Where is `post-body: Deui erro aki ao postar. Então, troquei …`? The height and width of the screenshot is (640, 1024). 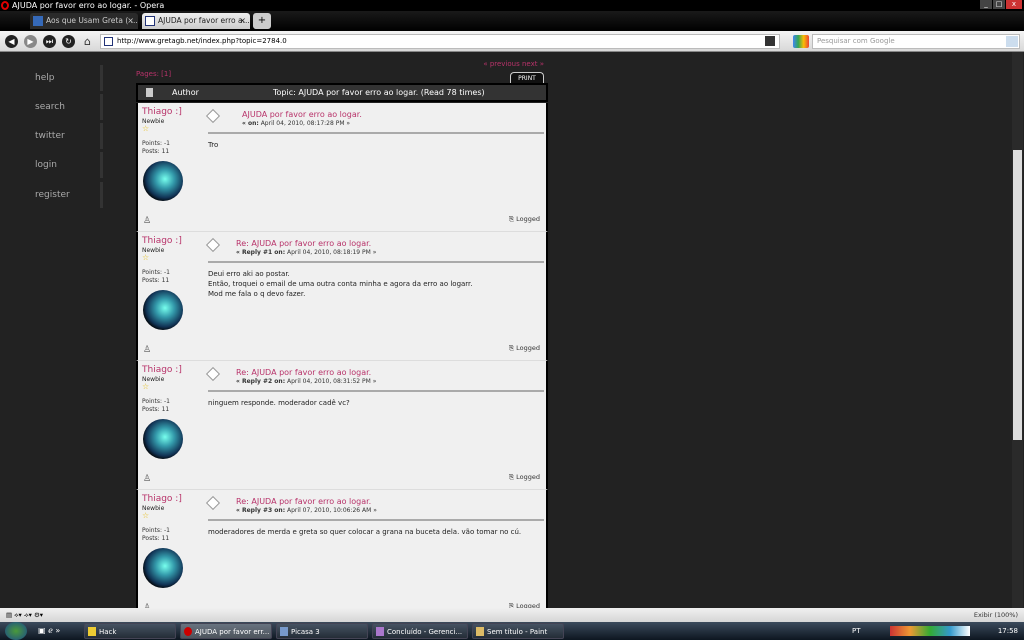 post-body: Deui erro aki ao postar. Então, troquei … is located at coordinates (340, 284).